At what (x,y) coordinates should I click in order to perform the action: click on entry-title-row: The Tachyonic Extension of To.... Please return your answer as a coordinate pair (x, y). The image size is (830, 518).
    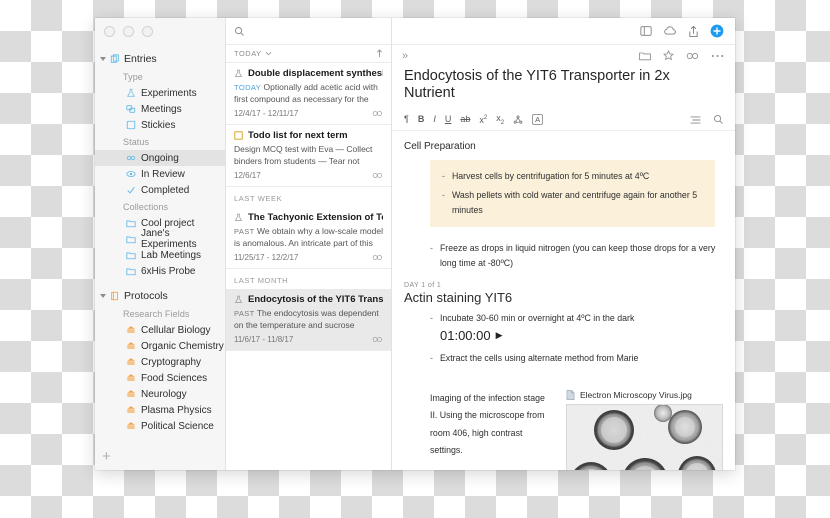
    Looking at the image, I should click on (308, 217).